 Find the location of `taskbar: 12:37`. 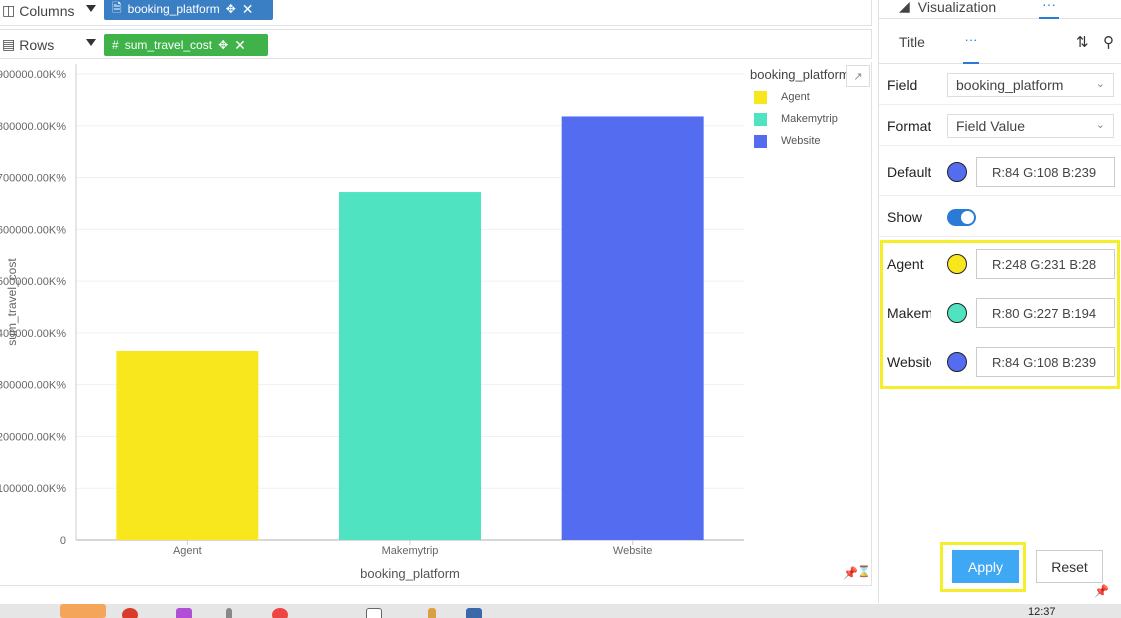

taskbar: 12:37 is located at coordinates (560, 611).